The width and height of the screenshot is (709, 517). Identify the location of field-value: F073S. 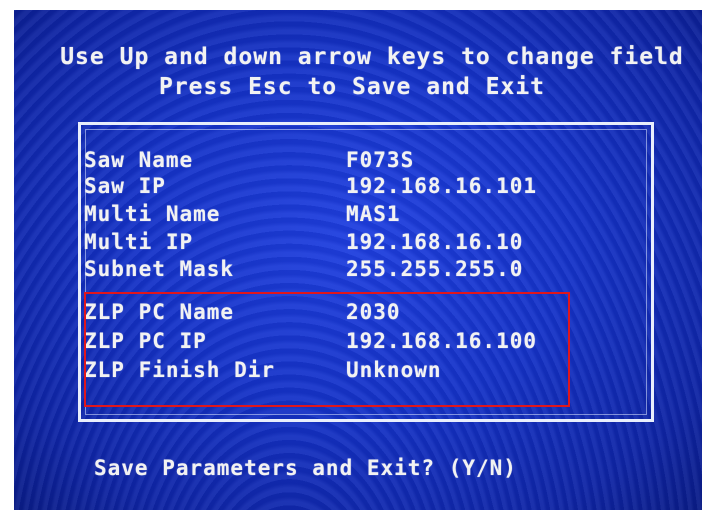
(380, 160).